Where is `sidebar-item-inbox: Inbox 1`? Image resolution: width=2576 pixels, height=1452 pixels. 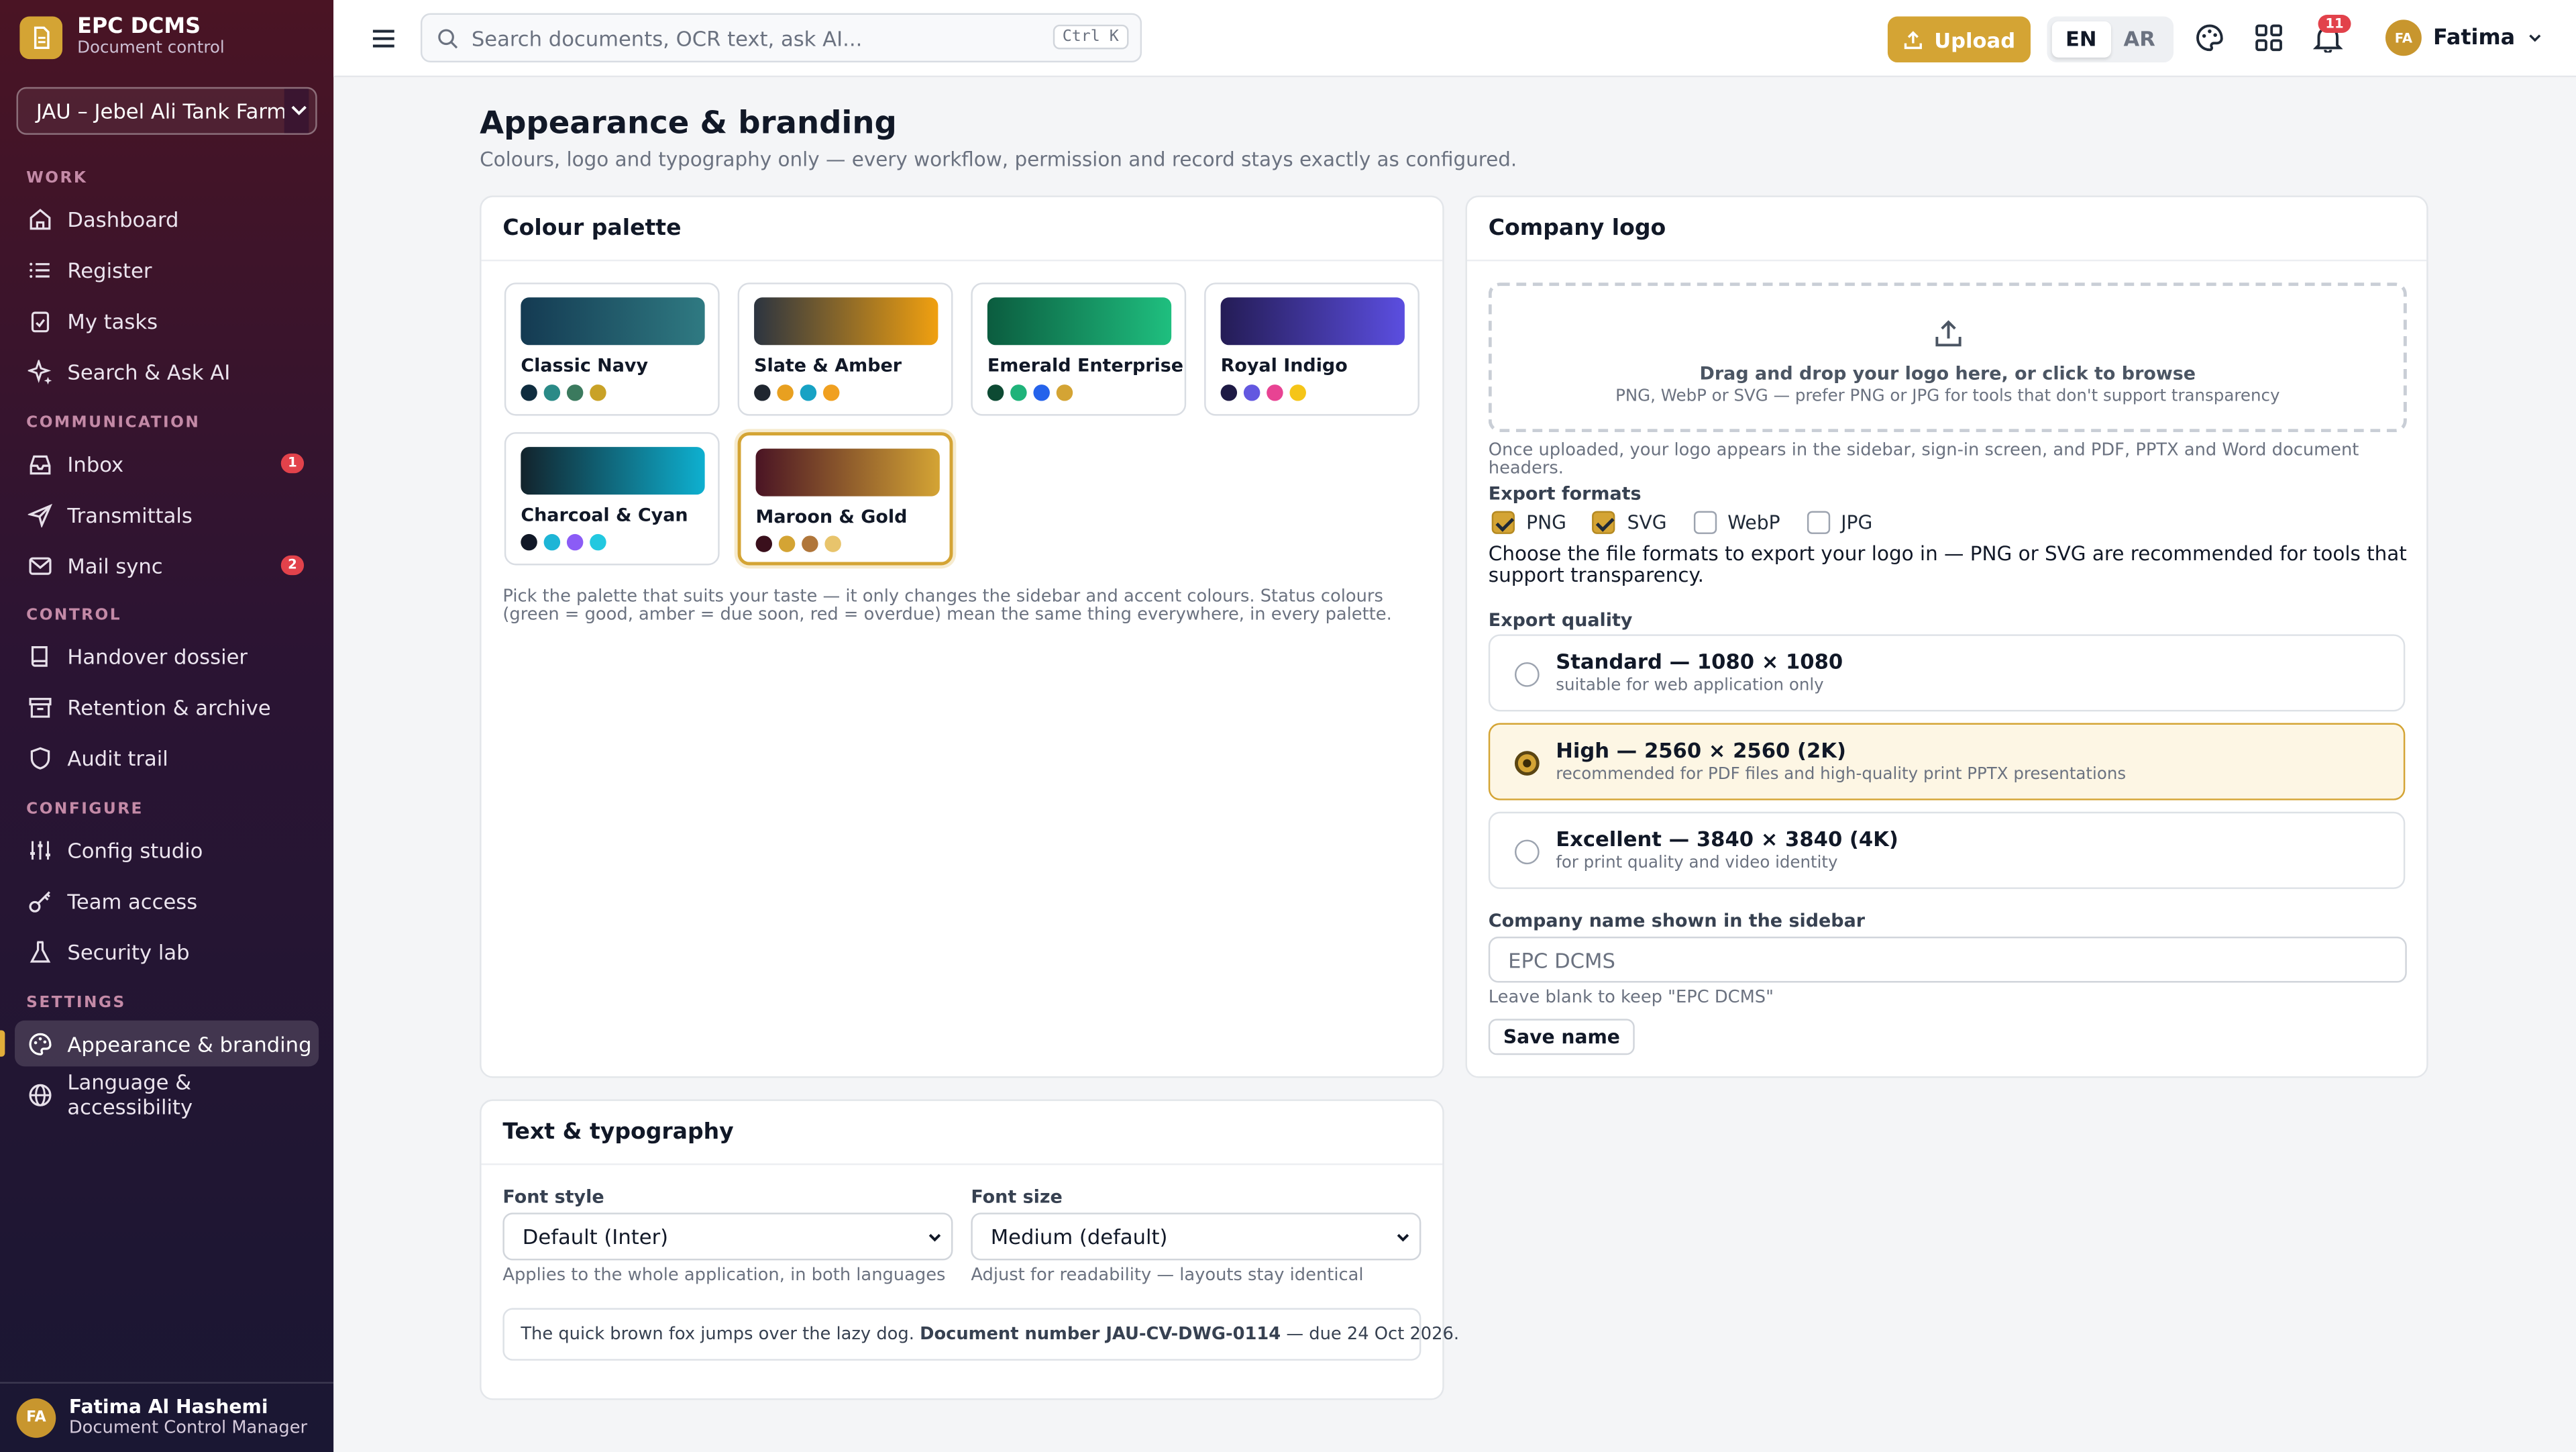 sidebar-item-inbox: Inbox 1 is located at coordinates (167, 463).